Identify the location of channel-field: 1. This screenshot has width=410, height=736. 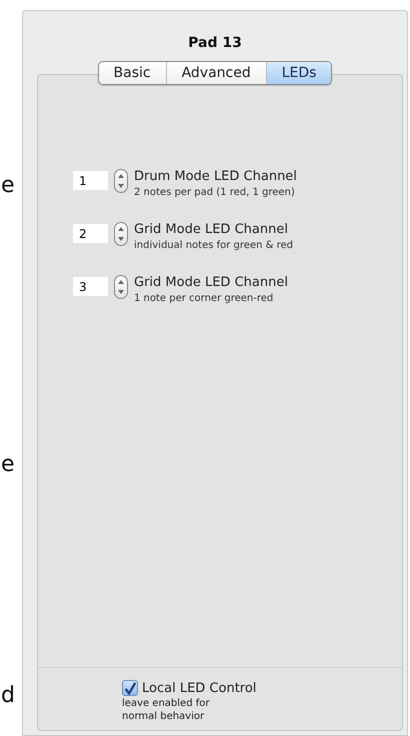
(90, 180).